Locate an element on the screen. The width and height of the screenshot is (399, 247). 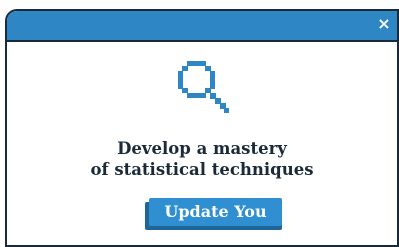
dialog-titlebar: × is located at coordinates (202, 26).